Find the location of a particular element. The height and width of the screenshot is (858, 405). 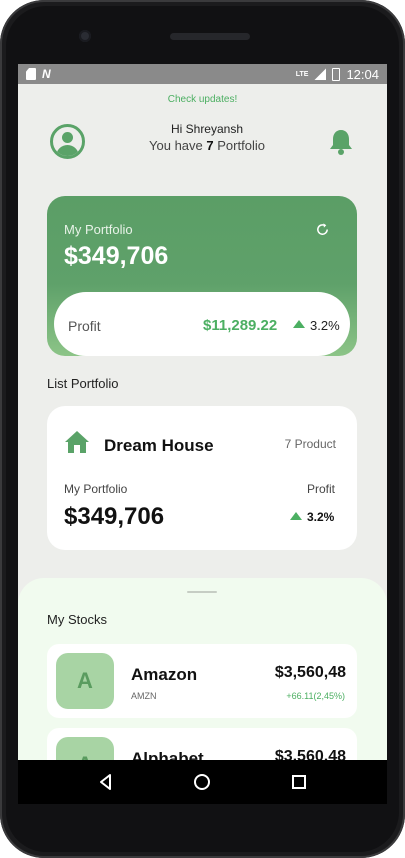

portfolio-label: My Portfolio is located at coordinates (98, 229).